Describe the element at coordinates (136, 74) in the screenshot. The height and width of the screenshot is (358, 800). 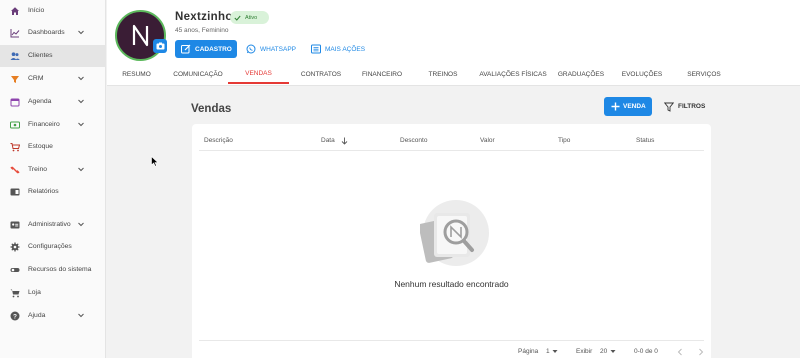
I see `tab-resumo: RESUMO` at that location.